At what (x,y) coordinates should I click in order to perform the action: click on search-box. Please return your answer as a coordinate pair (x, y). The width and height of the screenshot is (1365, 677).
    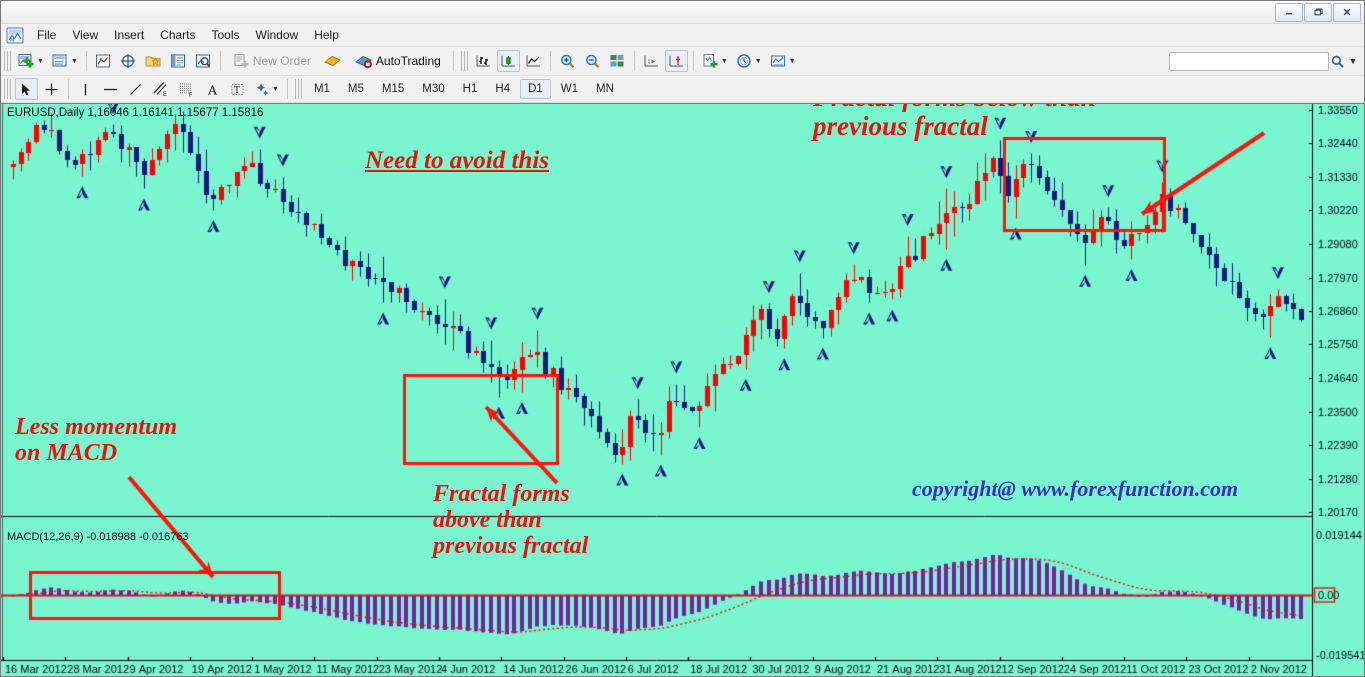
    Looking at the image, I should click on (1249, 61).